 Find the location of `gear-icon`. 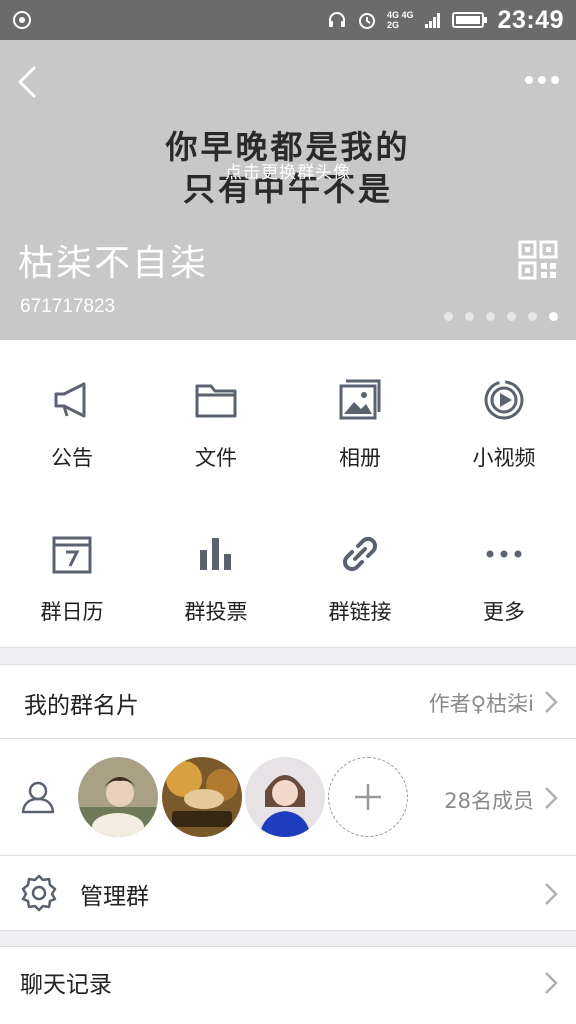

gear-icon is located at coordinates (39, 893).